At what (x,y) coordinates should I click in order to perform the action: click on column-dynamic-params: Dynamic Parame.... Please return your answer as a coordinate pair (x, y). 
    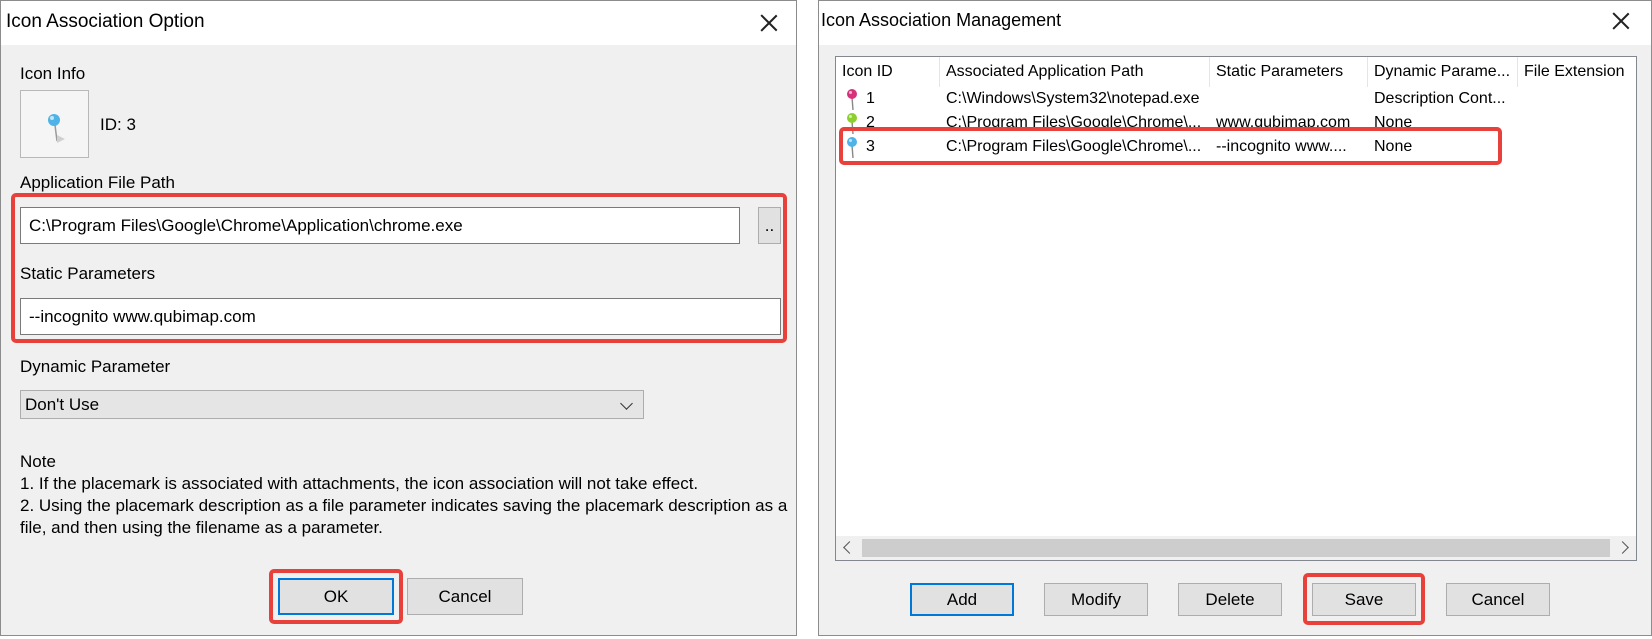
    Looking at the image, I should click on (1443, 72).